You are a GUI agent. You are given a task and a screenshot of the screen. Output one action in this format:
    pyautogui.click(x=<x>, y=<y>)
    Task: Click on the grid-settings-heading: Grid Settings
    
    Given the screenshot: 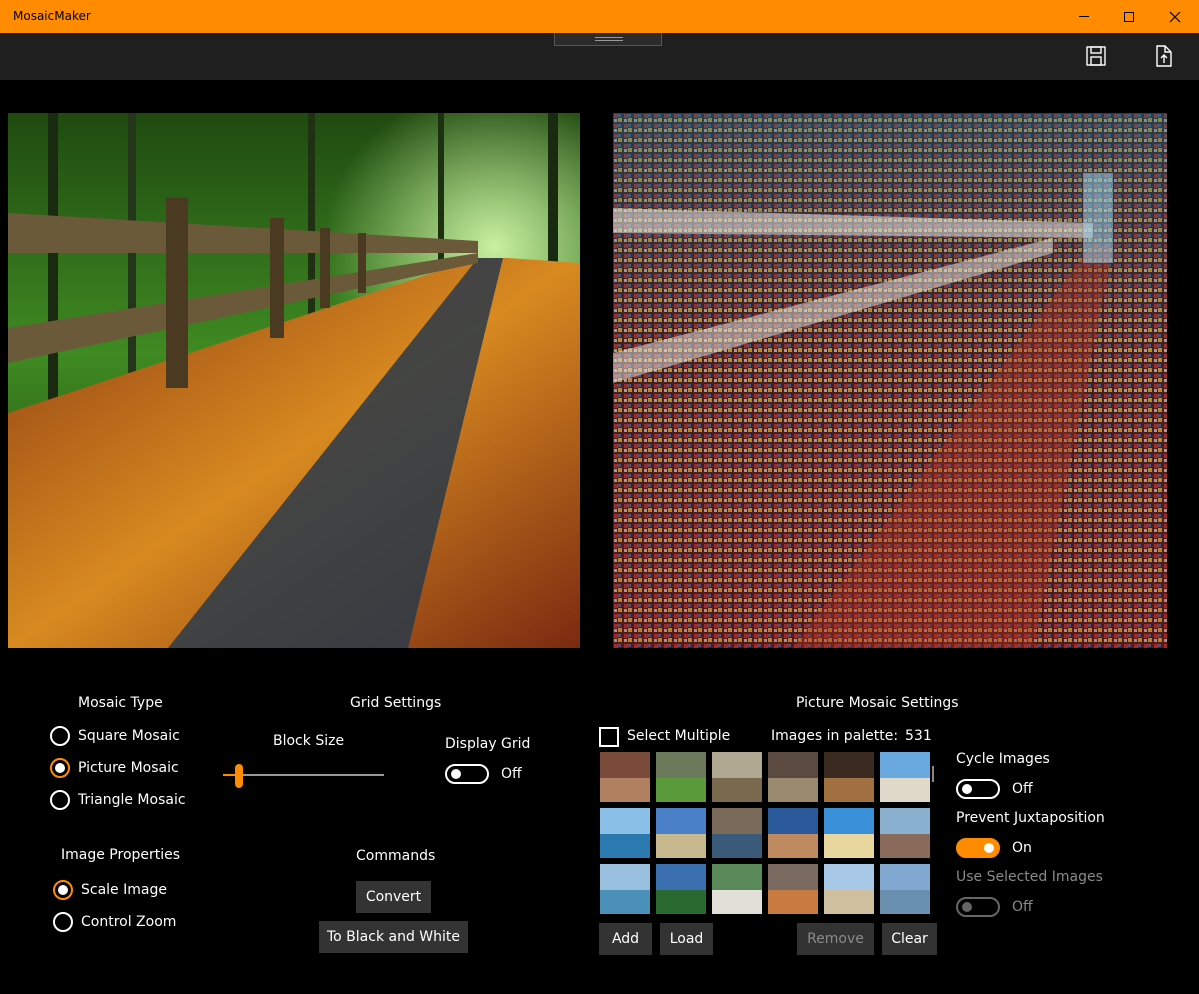 What is the action you would take?
    pyautogui.click(x=396, y=703)
    